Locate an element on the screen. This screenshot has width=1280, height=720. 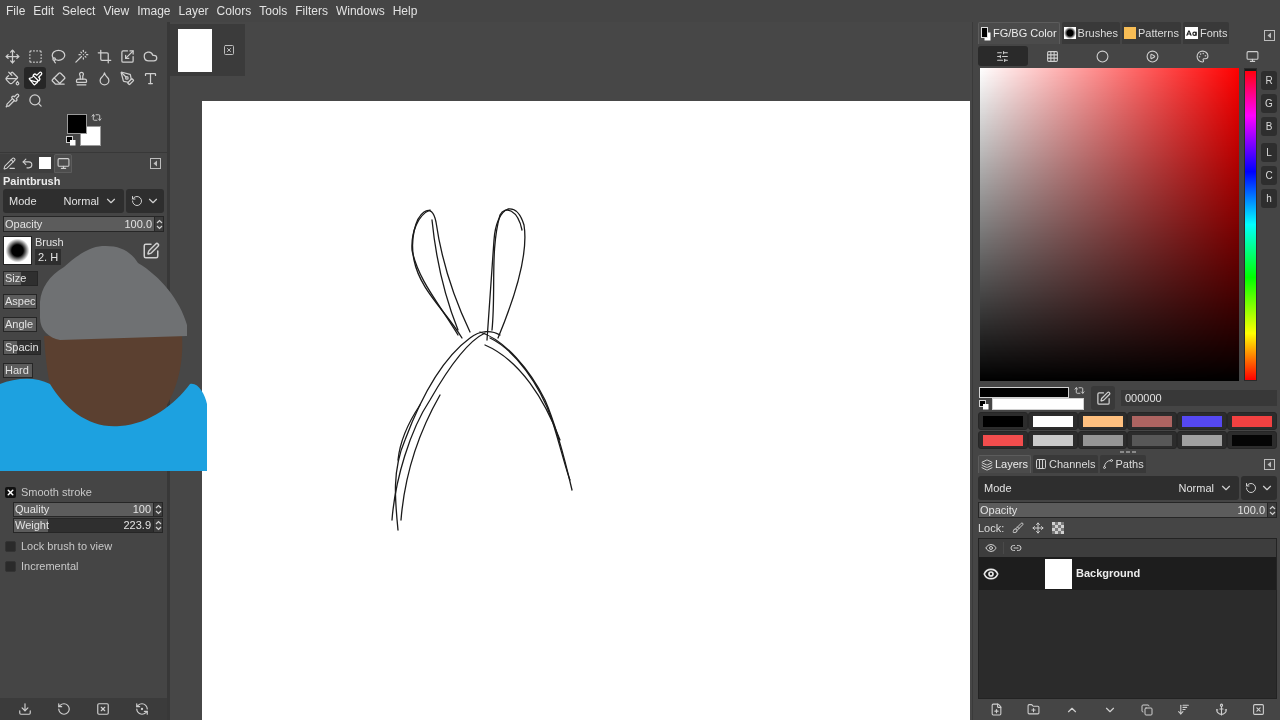
hue-slider is located at coordinates (1250, 224).